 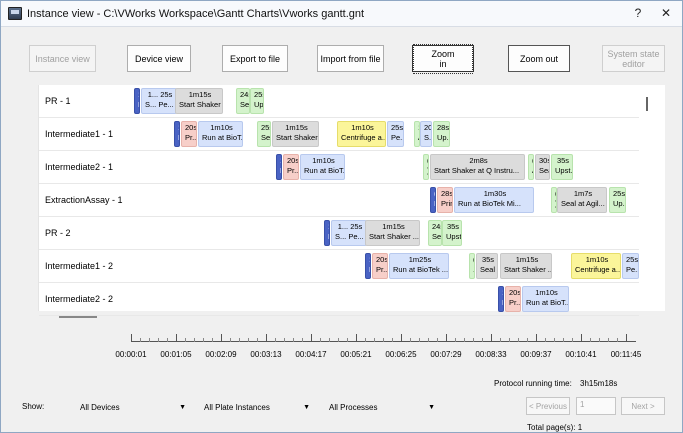 I want to click on device-filter-select: All Devices ▼, so click(x=133, y=407).